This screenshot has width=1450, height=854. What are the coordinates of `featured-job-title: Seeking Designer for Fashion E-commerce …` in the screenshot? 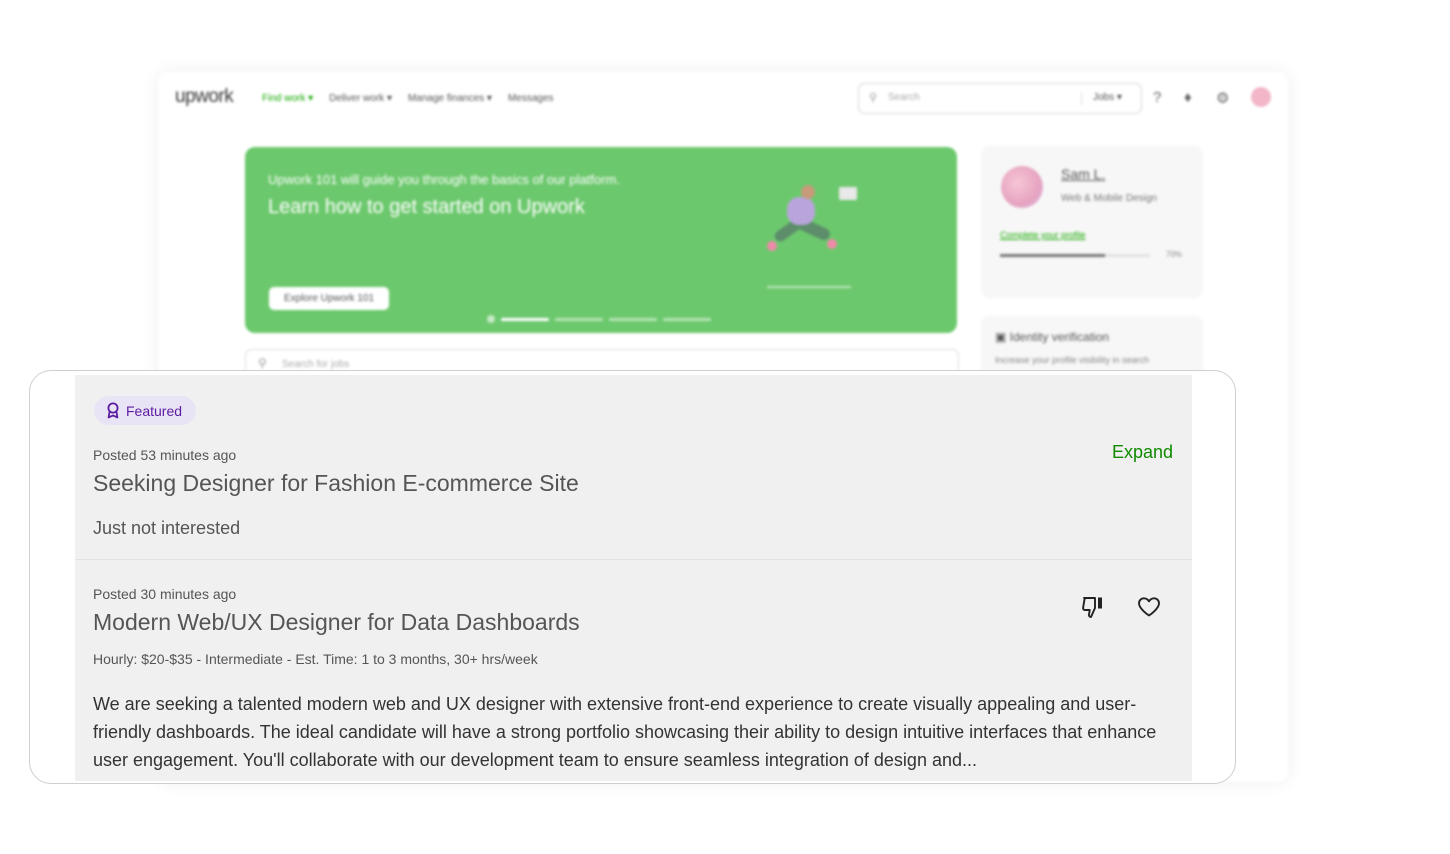 It's located at (336, 483).